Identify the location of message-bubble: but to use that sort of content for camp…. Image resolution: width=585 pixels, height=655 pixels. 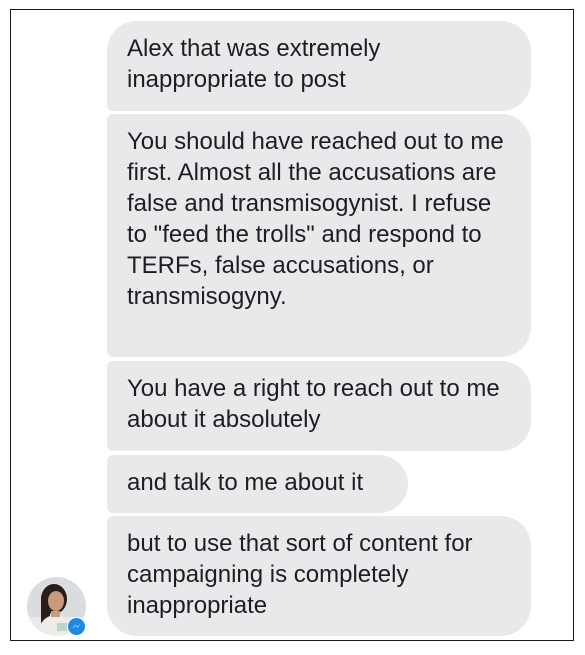
(319, 576).